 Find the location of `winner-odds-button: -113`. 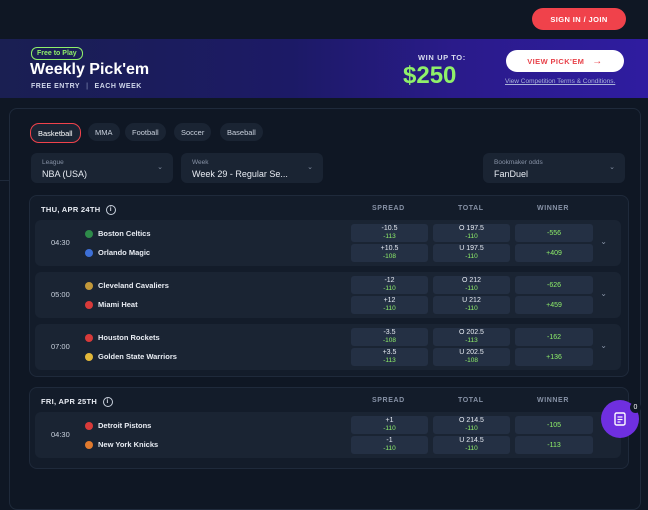

winner-odds-button: -113 is located at coordinates (554, 445).